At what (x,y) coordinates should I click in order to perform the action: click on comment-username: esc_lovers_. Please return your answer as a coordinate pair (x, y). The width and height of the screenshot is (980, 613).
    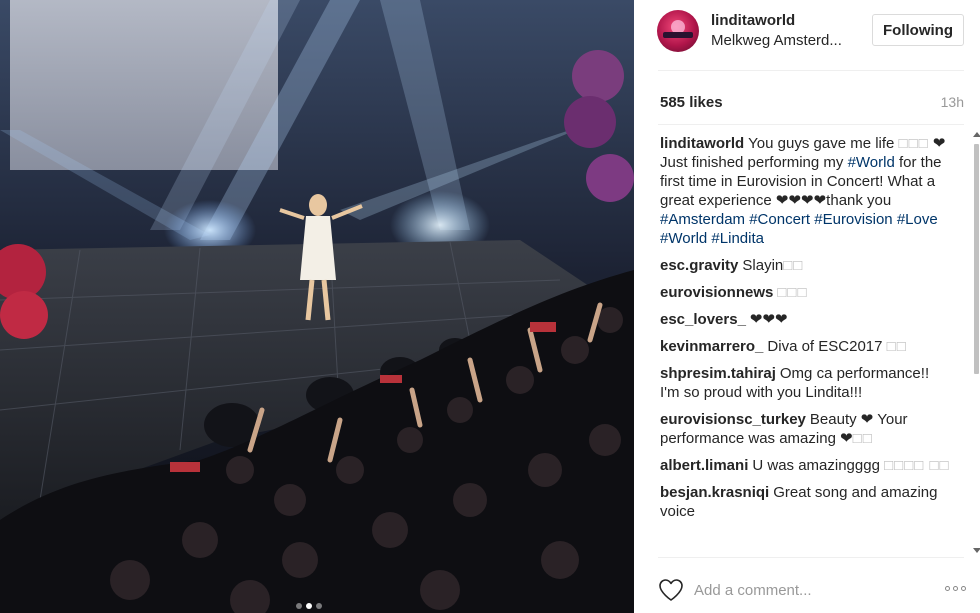
    Looking at the image, I should click on (703, 319).